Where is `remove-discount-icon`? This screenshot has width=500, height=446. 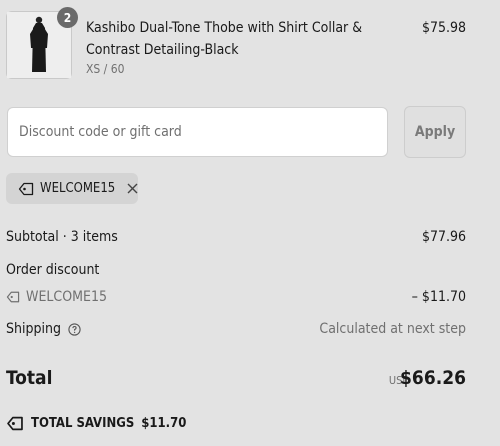
remove-discount-icon is located at coordinates (132, 188).